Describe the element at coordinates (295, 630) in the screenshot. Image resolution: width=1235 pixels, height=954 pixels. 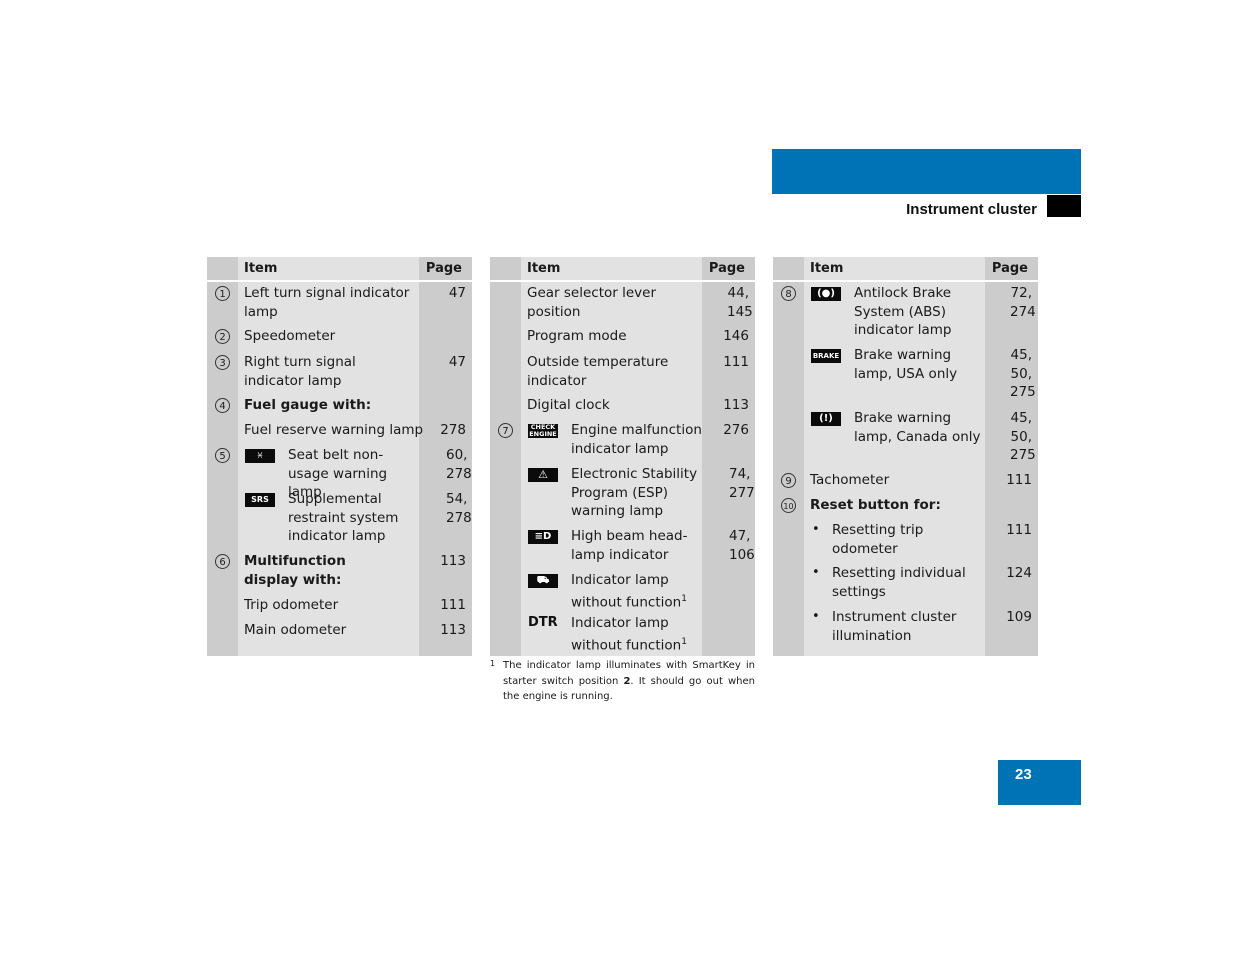
I see `item-text: Main odometer` at that location.